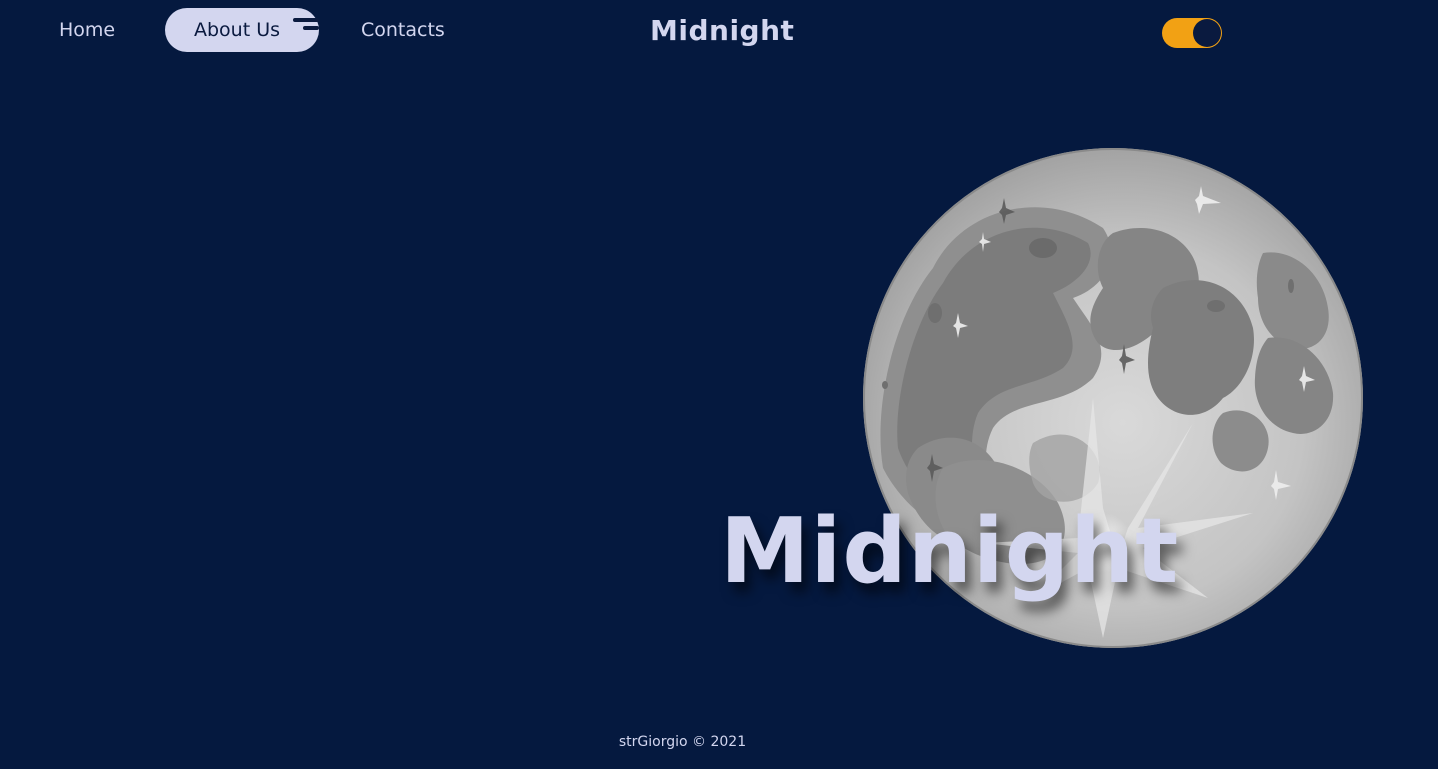 This screenshot has width=1438, height=769. What do you see at coordinates (682, 742) in the screenshot?
I see `footer-copyright: strGiorgio © 2021` at bounding box center [682, 742].